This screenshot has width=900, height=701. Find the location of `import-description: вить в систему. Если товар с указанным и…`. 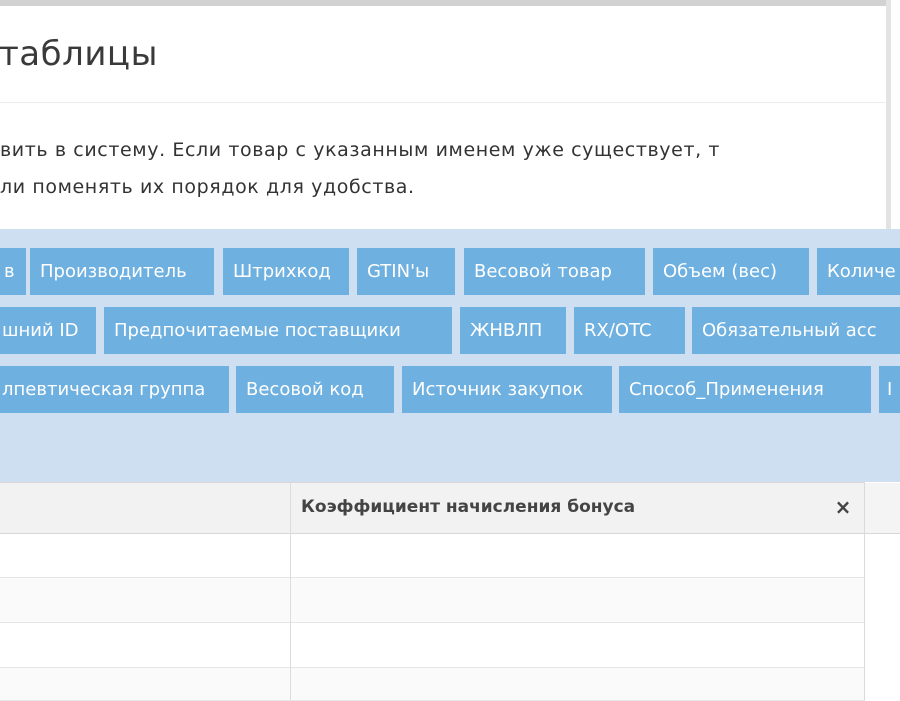

import-description: вить в систему. Если товар с указанным и… is located at coordinates (450, 169).